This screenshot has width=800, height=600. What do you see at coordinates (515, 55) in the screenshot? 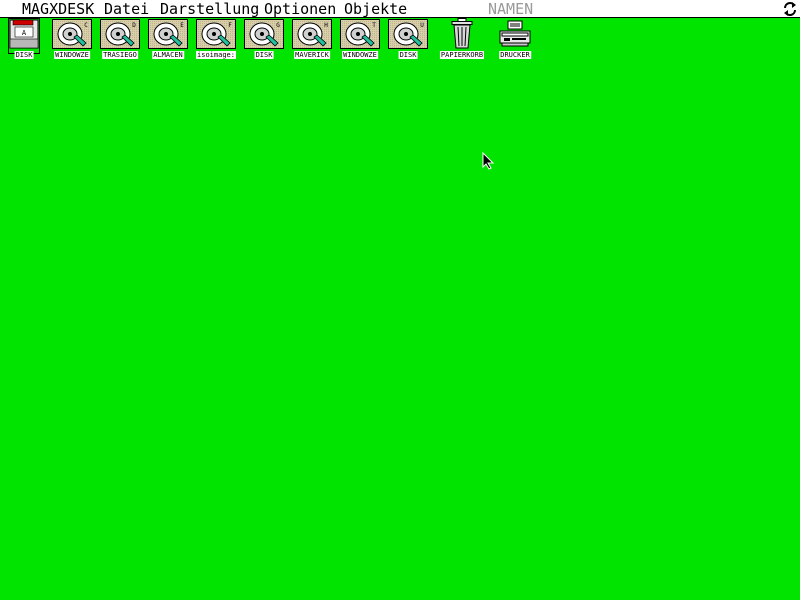
I see `desktop-icon-label: DRUCKER` at bounding box center [515, 55].